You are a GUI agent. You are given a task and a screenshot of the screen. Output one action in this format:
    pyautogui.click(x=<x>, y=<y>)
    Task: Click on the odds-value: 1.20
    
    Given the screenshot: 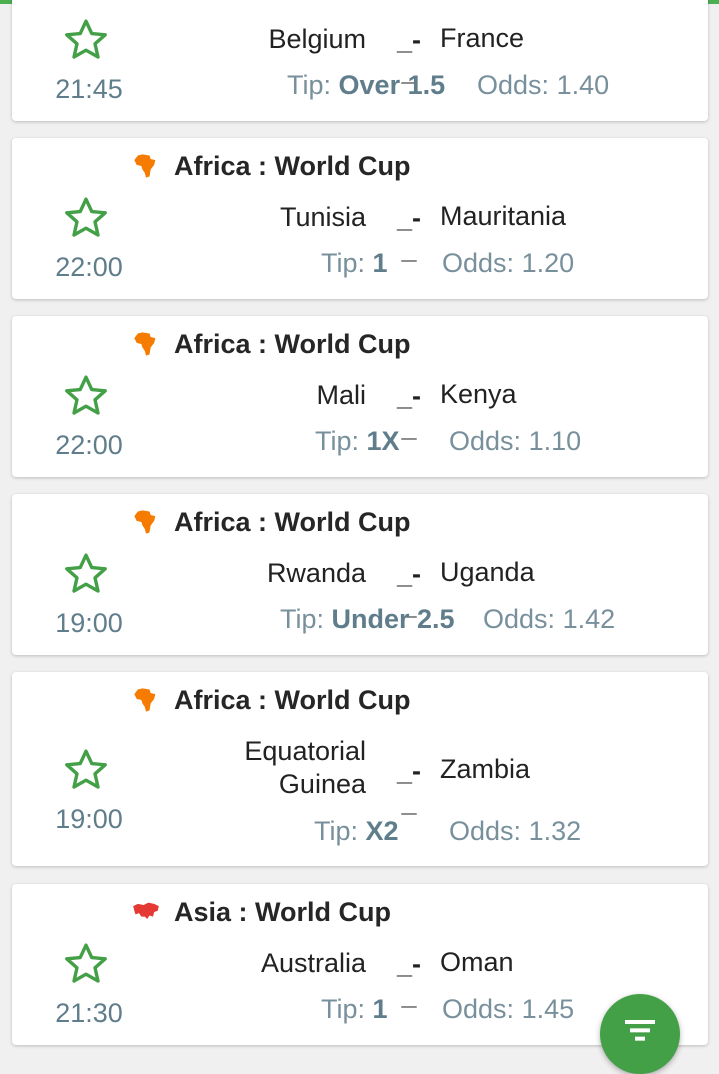 What is the action you would take?
    pyautogui.click(x=548, y=263)
    